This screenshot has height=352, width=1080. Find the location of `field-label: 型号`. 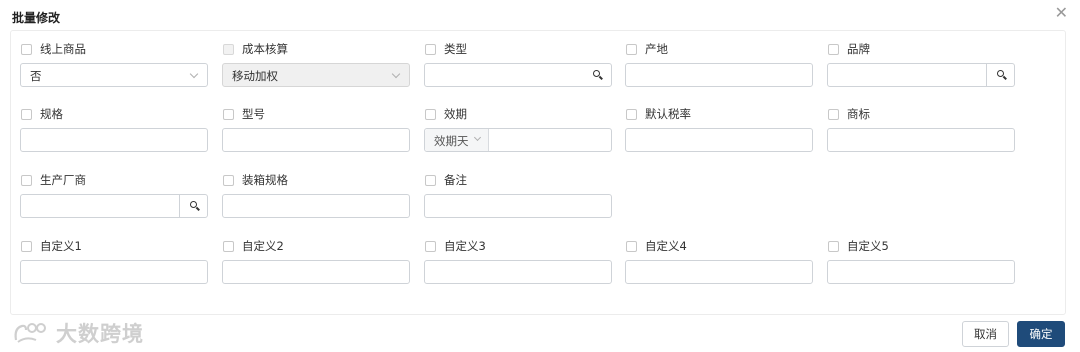

field-label: 型号 is located at coordinates (253, 114).